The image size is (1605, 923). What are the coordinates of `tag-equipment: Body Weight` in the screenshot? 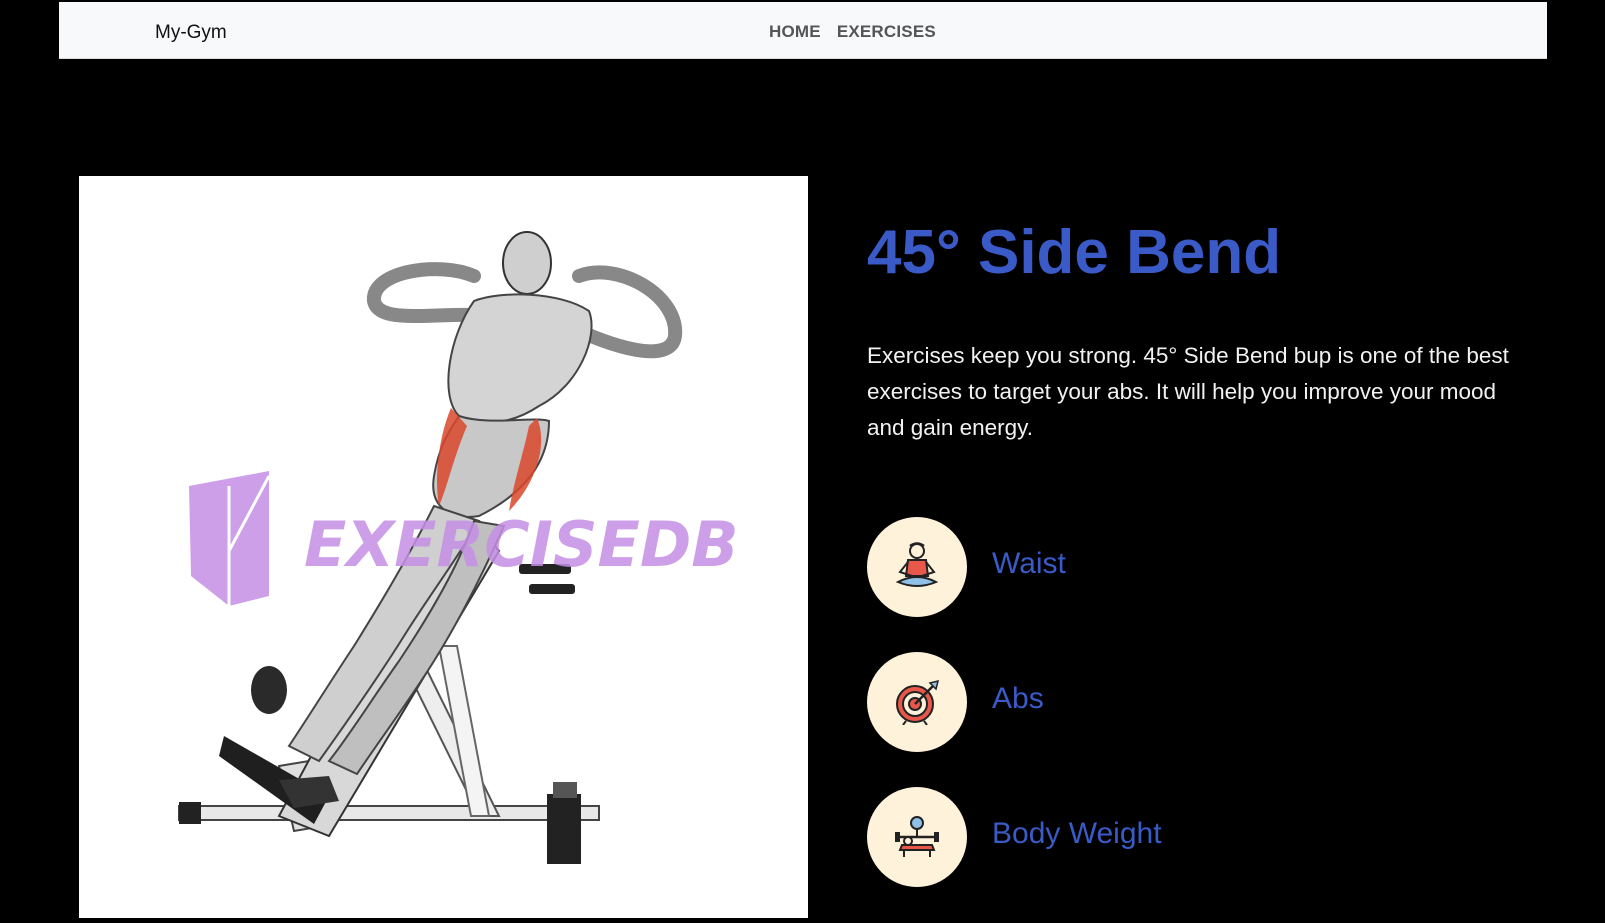 It's located at (1117, 837).